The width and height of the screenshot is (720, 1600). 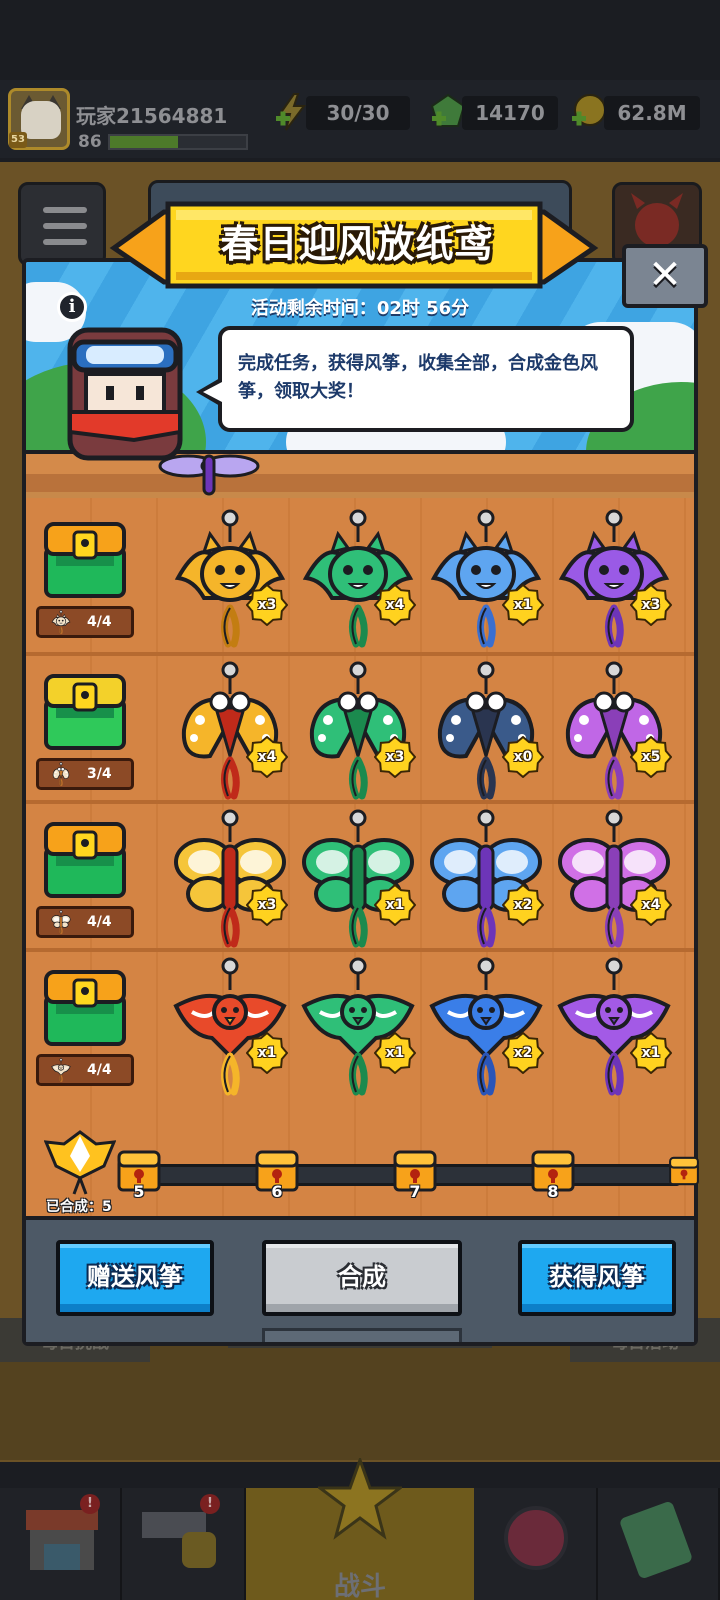 I want to click on menu-button, so click(x=62, y=224).